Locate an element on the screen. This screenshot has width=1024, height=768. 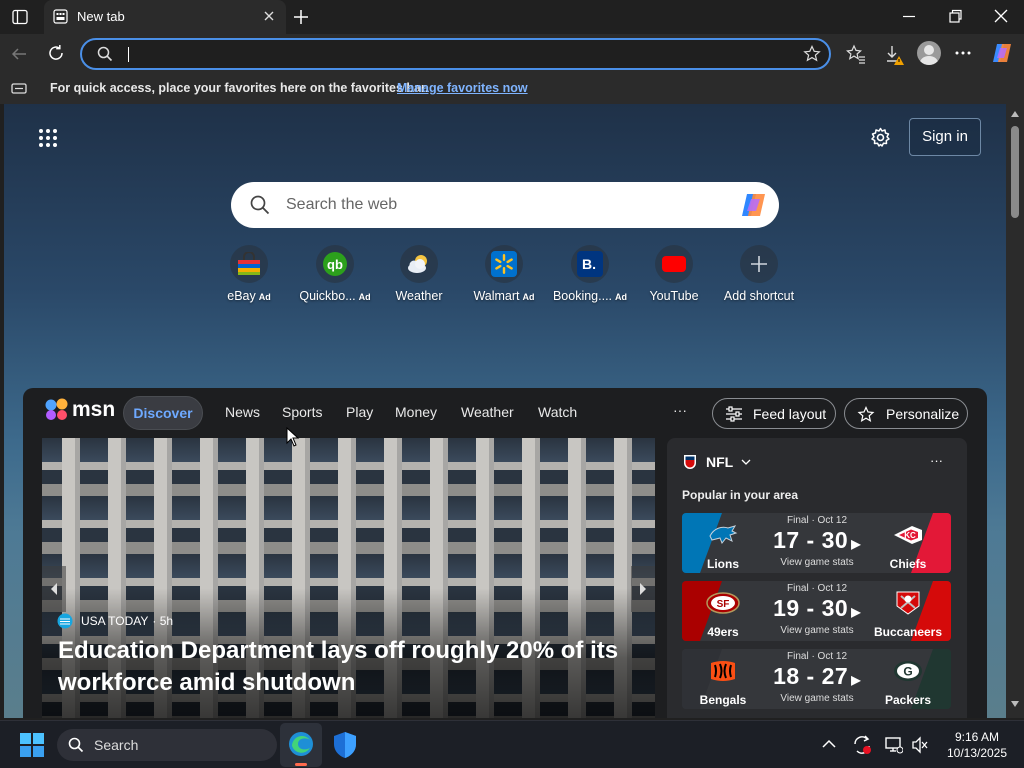
page-settings-gear-icon is located at coordinates (880, 137).